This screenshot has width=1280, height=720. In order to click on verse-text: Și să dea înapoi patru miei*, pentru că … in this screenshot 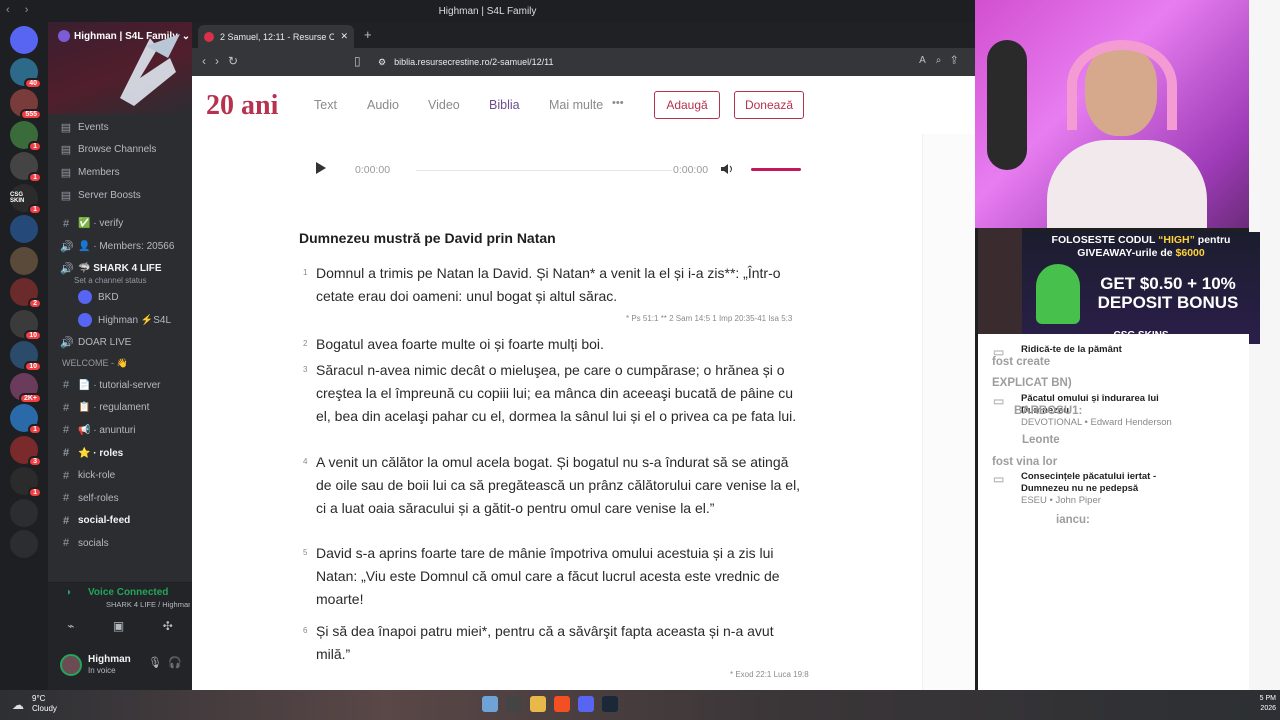, I will do `click(545, 642)`.